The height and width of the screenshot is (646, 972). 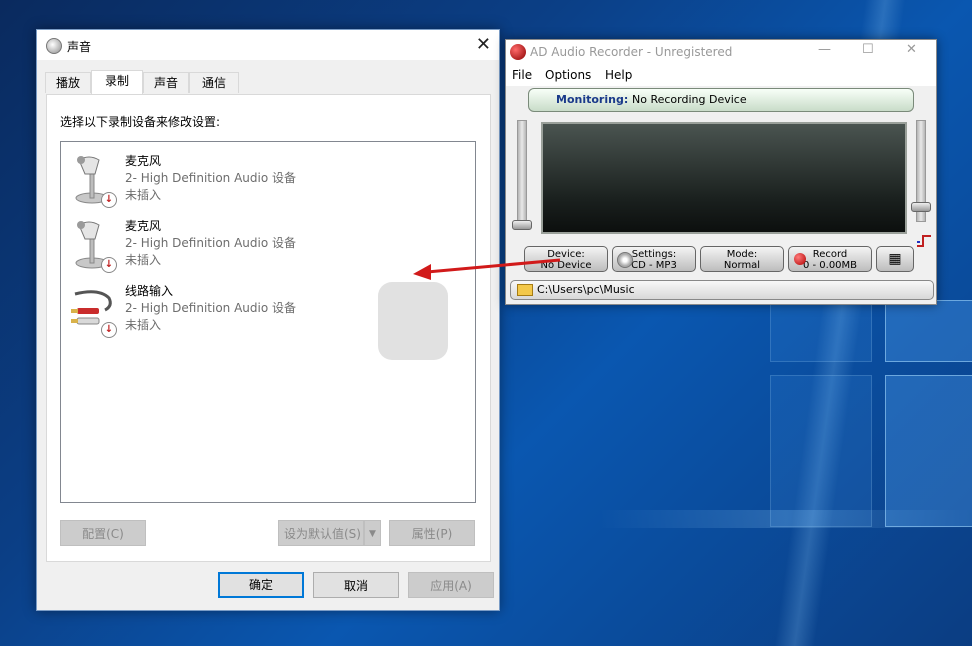 What do you see at coordinates (721, 75) in the screenshot?
I see `menu-bar: File Options Help` at bounding box center [721, 75].